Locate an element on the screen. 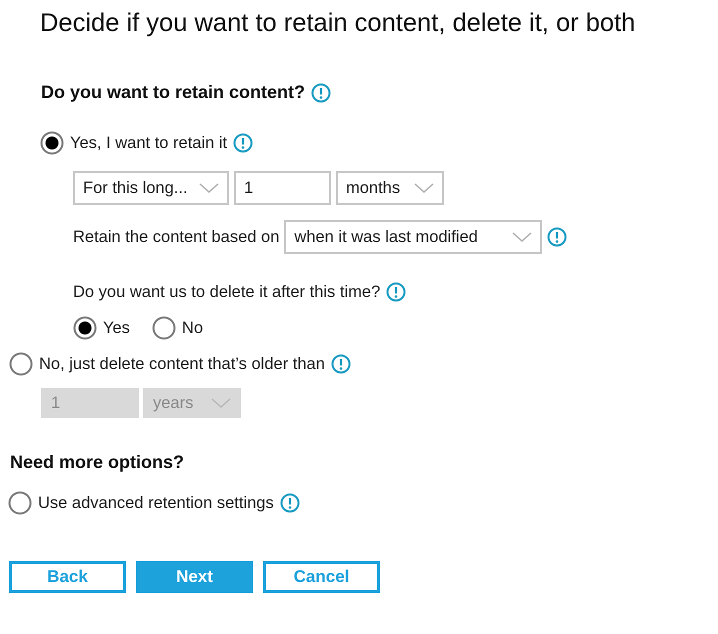  section-heading: Do you want to retain content? is located at coordinates (173, 92).